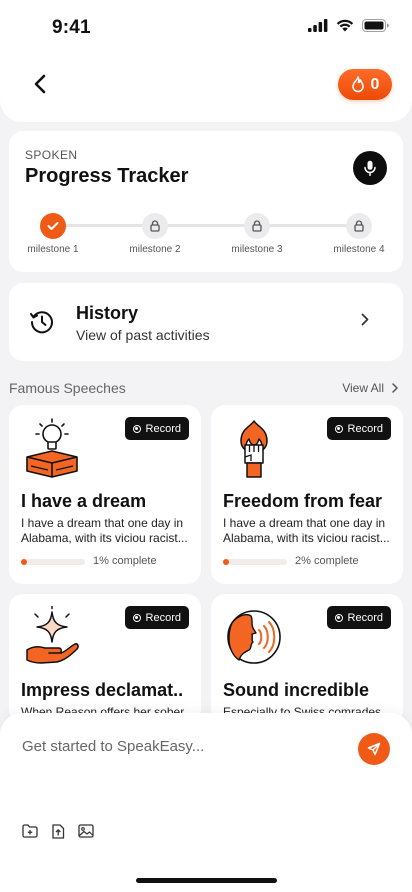 The width and height of the screenshot is (412, 892). Describe the element at coordinates (254, 637) in the screenshot. I see `speaking-head-icon` at that location.